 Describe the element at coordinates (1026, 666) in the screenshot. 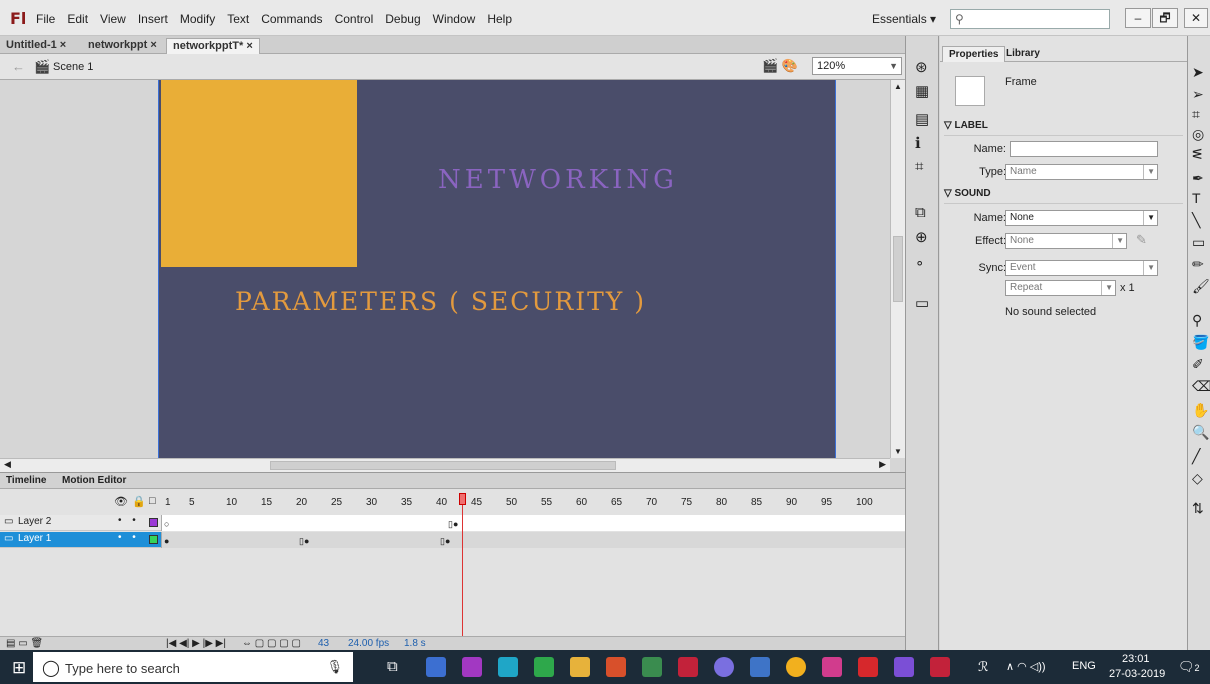

I see `tray-icons: ∧ ◠ ◁))` at that location.